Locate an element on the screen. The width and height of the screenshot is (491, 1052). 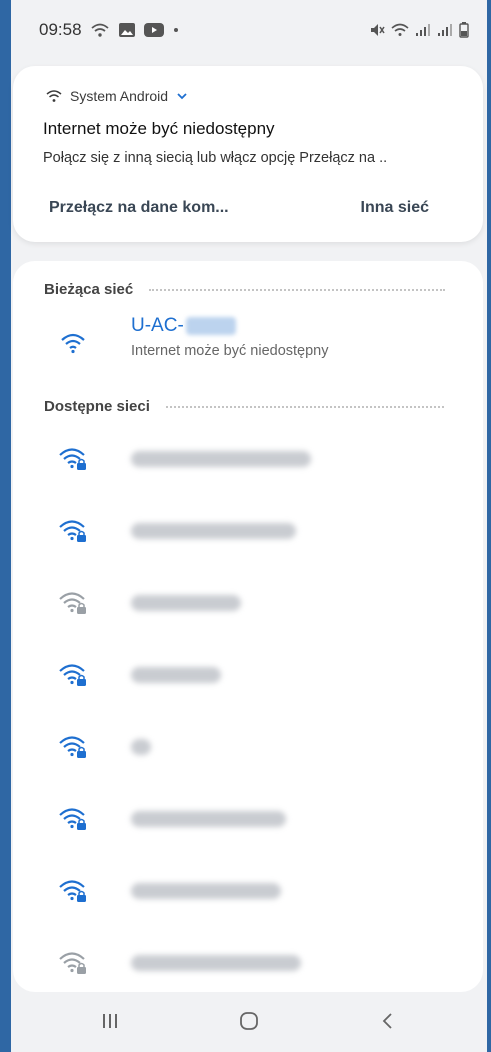
navigation-bar is located at coordinates (249, 1021).